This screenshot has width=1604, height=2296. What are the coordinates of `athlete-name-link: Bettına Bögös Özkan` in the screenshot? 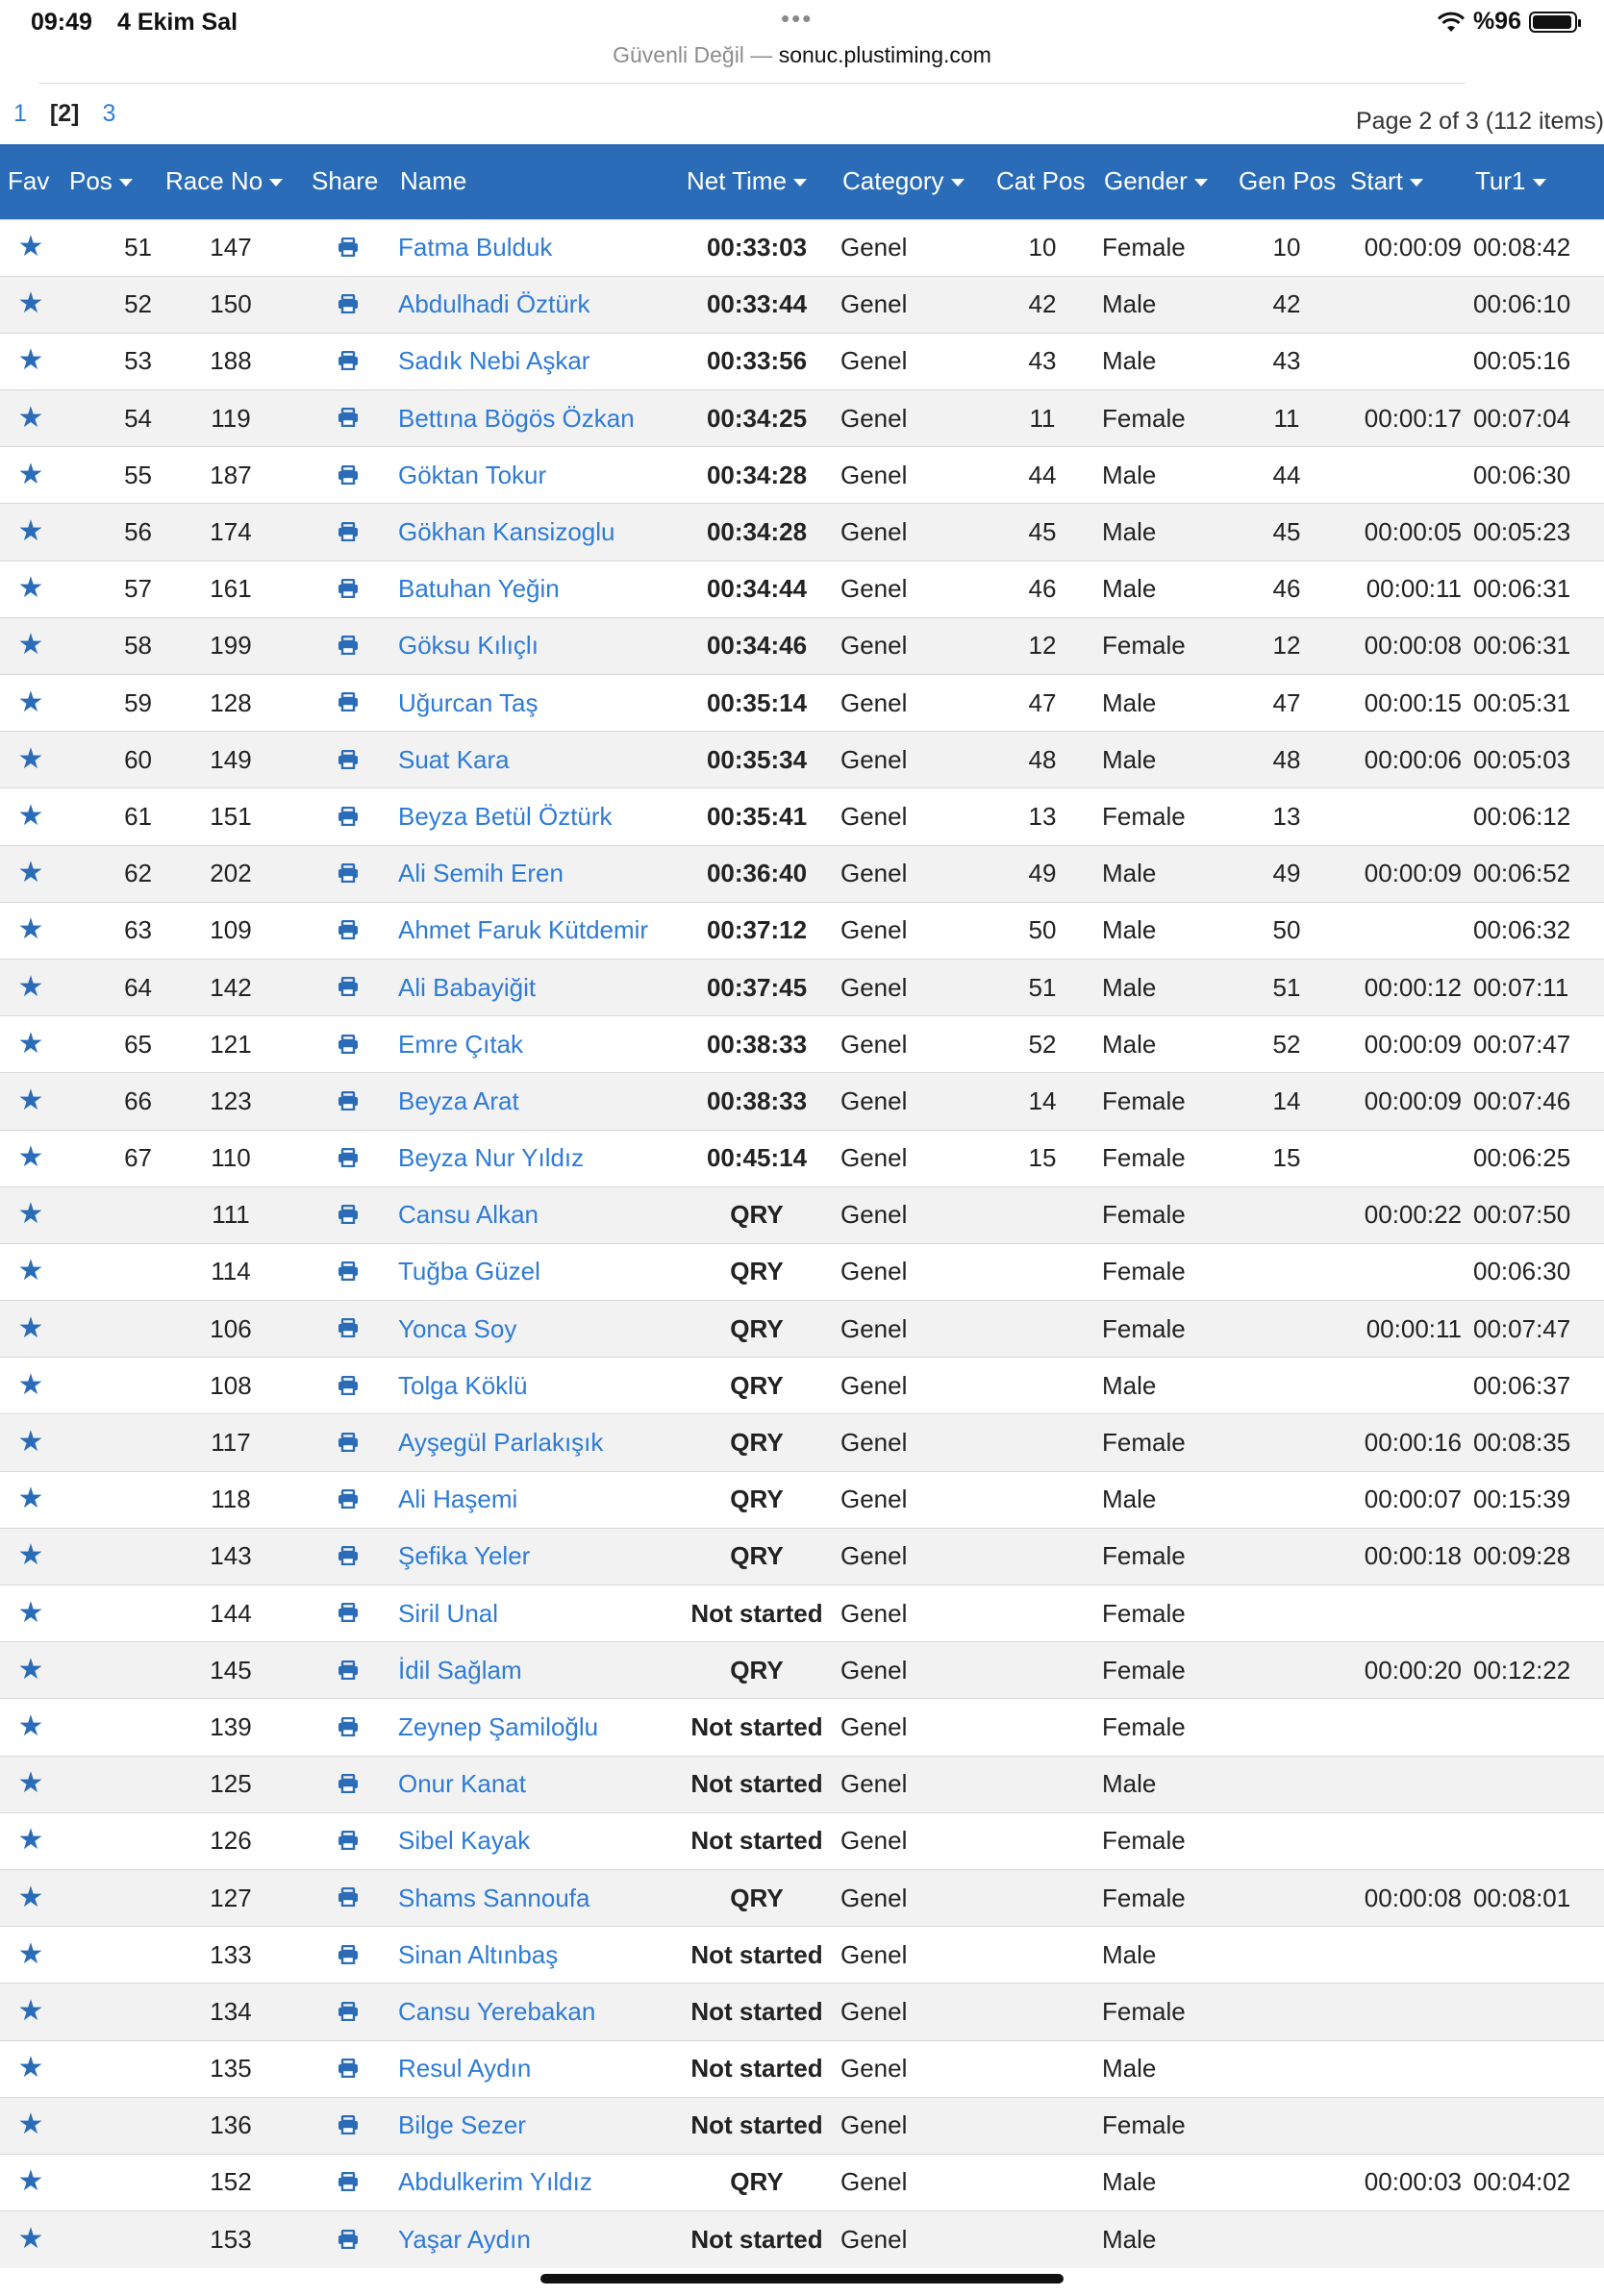 It's located at (516, 418).